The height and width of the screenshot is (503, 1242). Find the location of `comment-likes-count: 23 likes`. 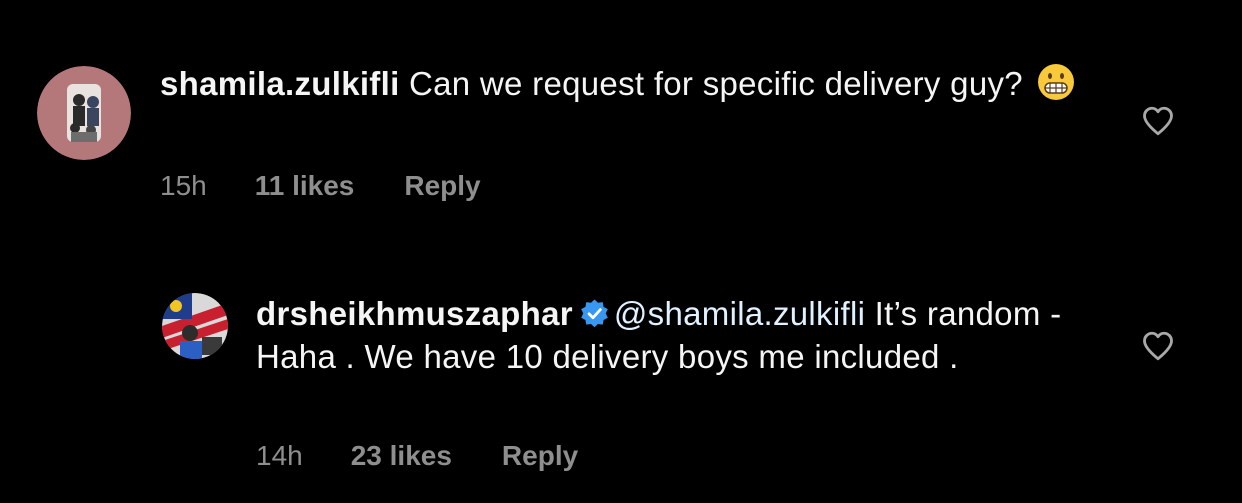

comment-likes-count: 23 likes is located at coordinates (401, 456).